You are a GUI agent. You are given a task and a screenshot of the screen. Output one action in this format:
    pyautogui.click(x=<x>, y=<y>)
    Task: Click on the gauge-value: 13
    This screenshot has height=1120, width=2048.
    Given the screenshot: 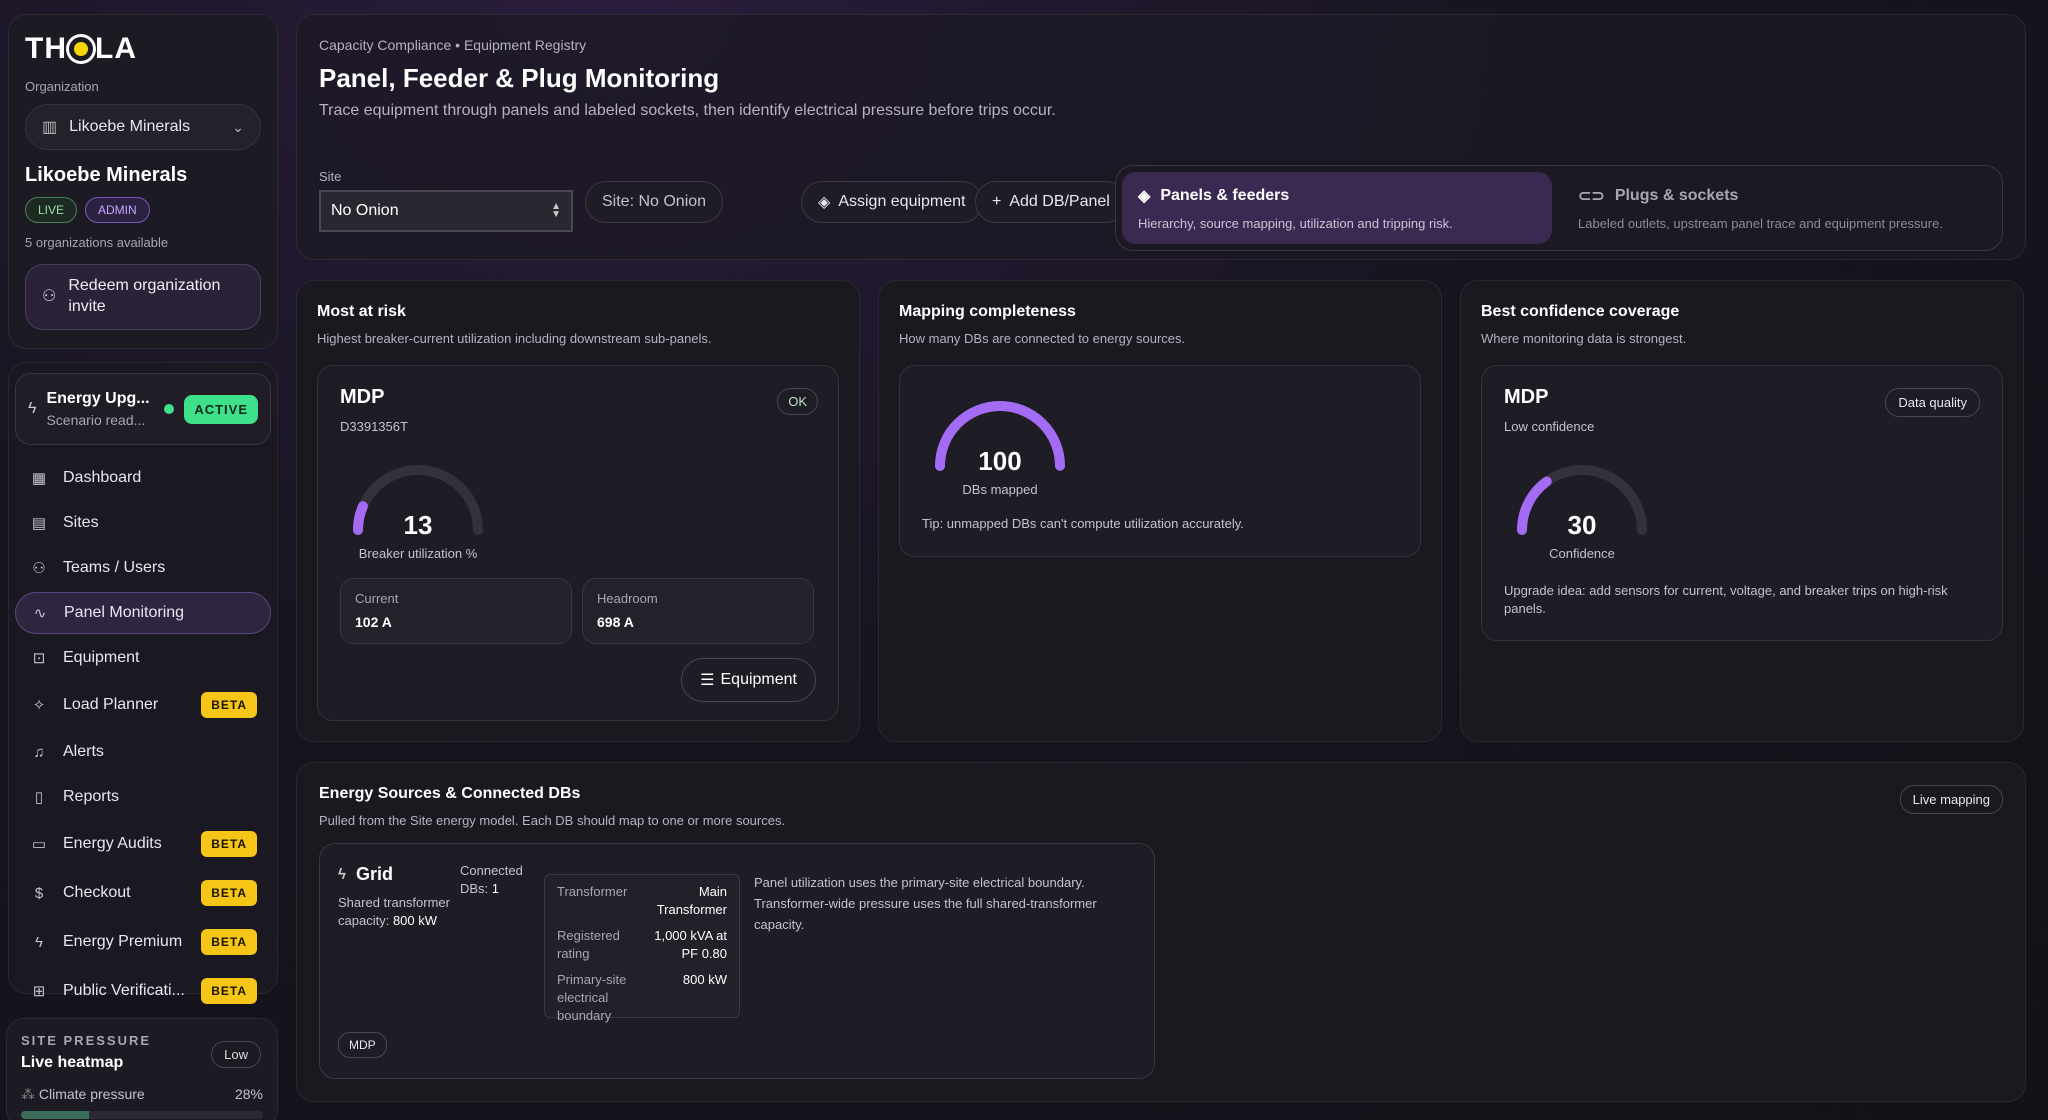 What is the action you would take?
    pyautogui.click(x=418, y=525)
    